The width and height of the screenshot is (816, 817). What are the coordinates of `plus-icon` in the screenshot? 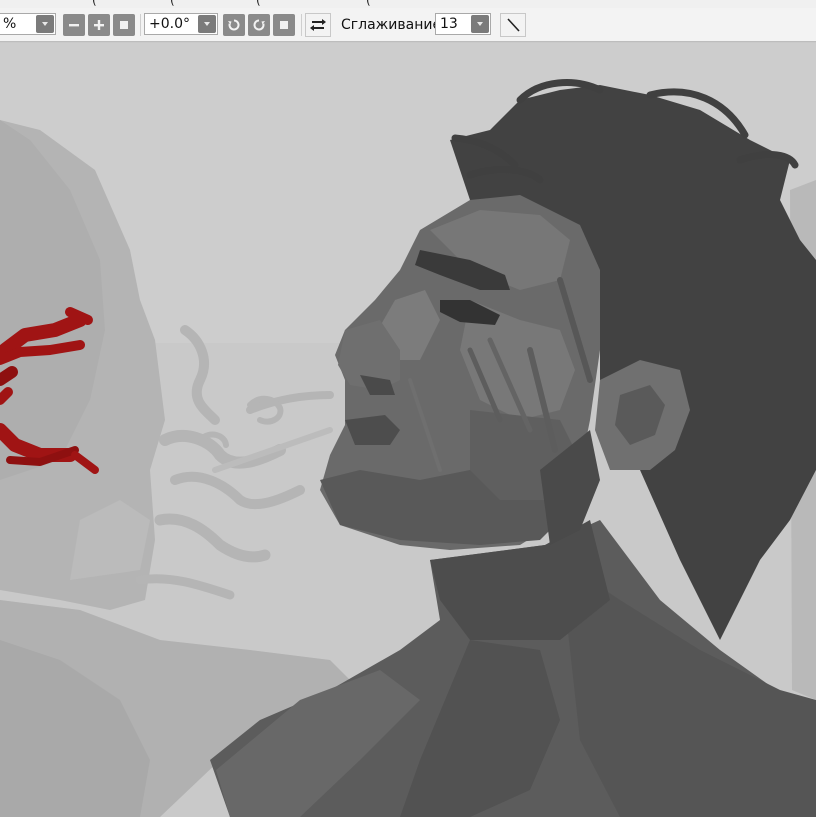 It's located at (99, 25).